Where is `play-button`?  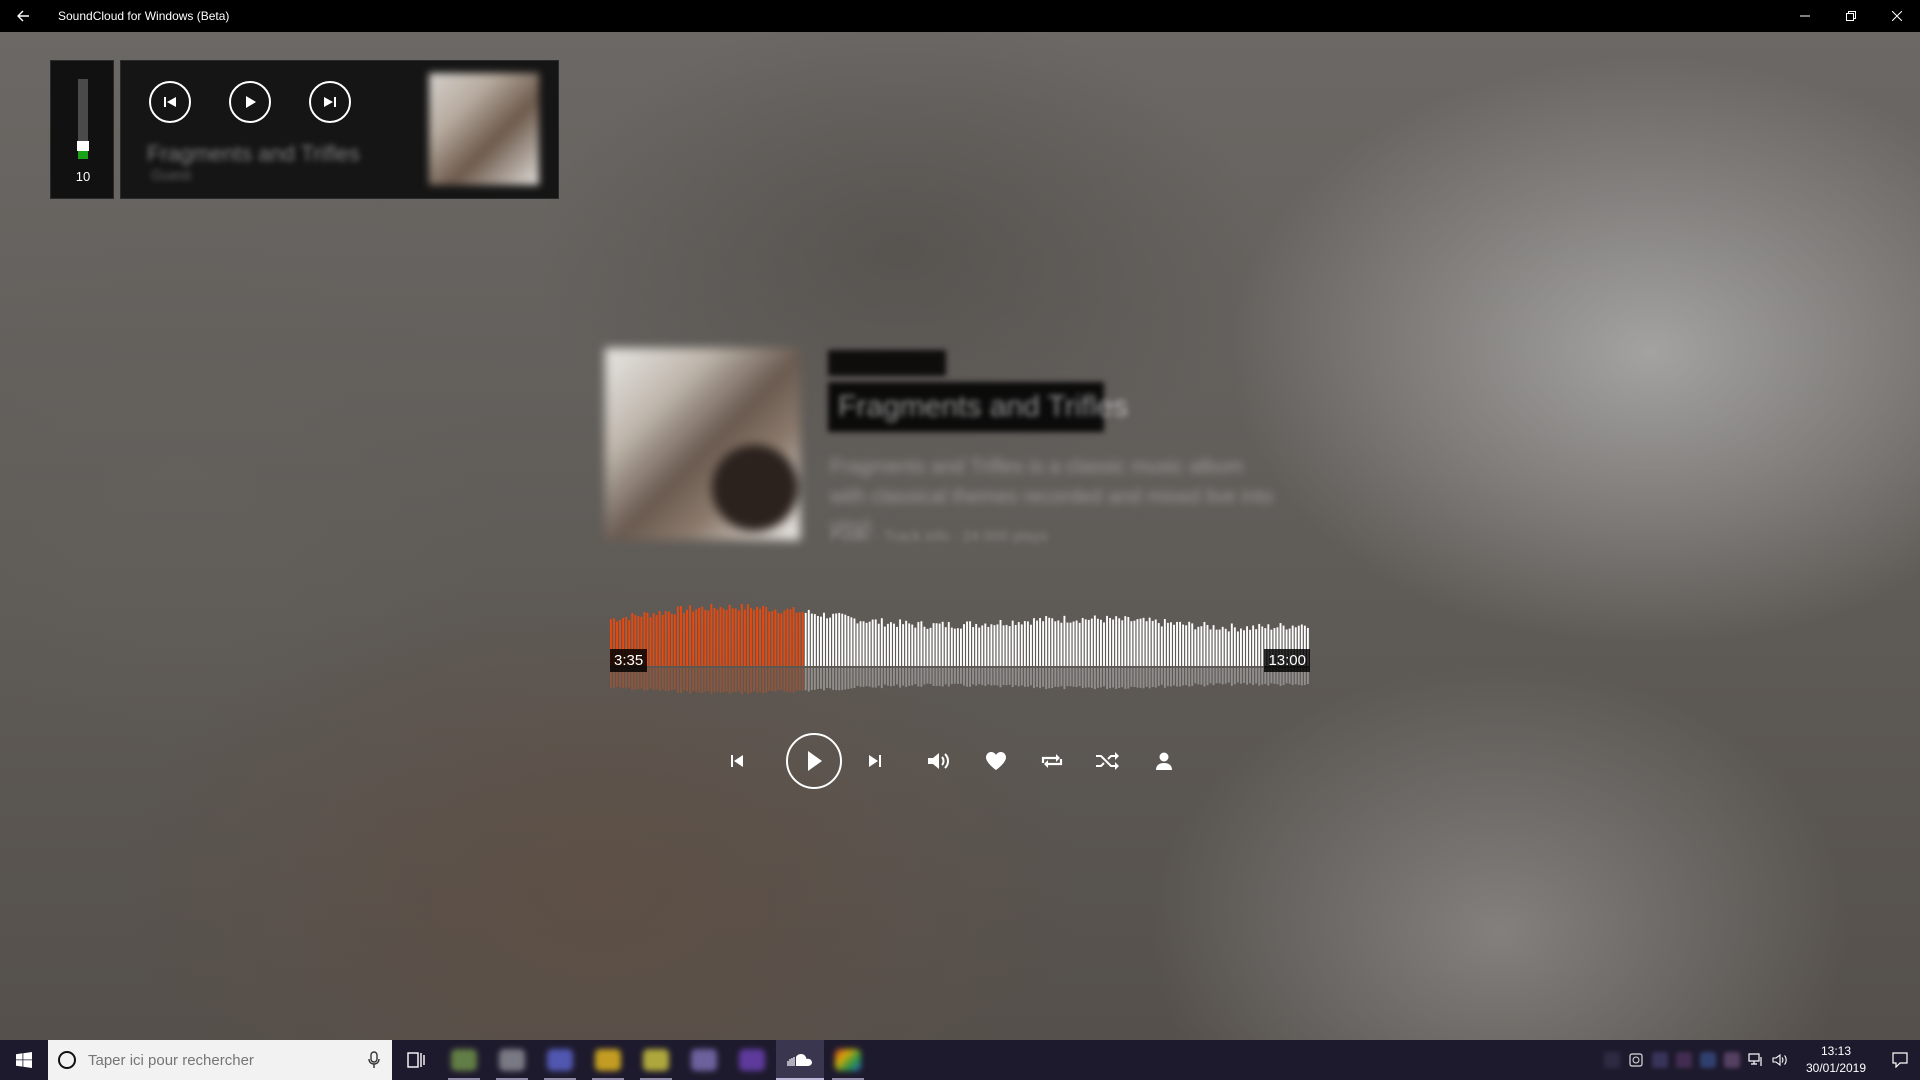 play-button is located at coordinates (814, 761).